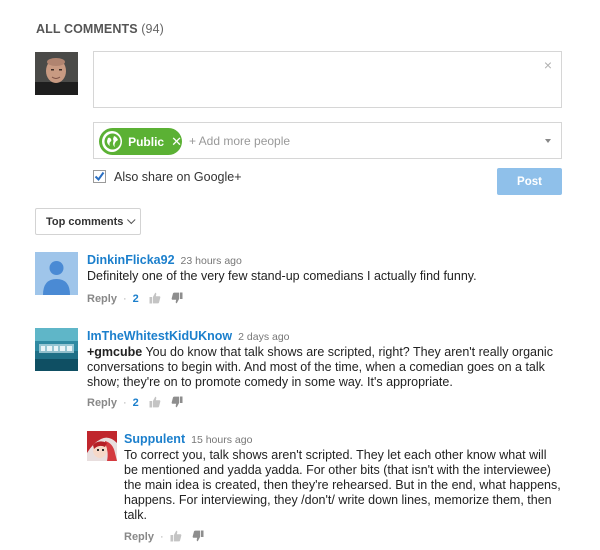 Image resolution: width=600 pixels, height=550 pixels. Describe the element at coordinates (154, 439) in the screenshot. I see `comment-author: Suppulent` at that location.